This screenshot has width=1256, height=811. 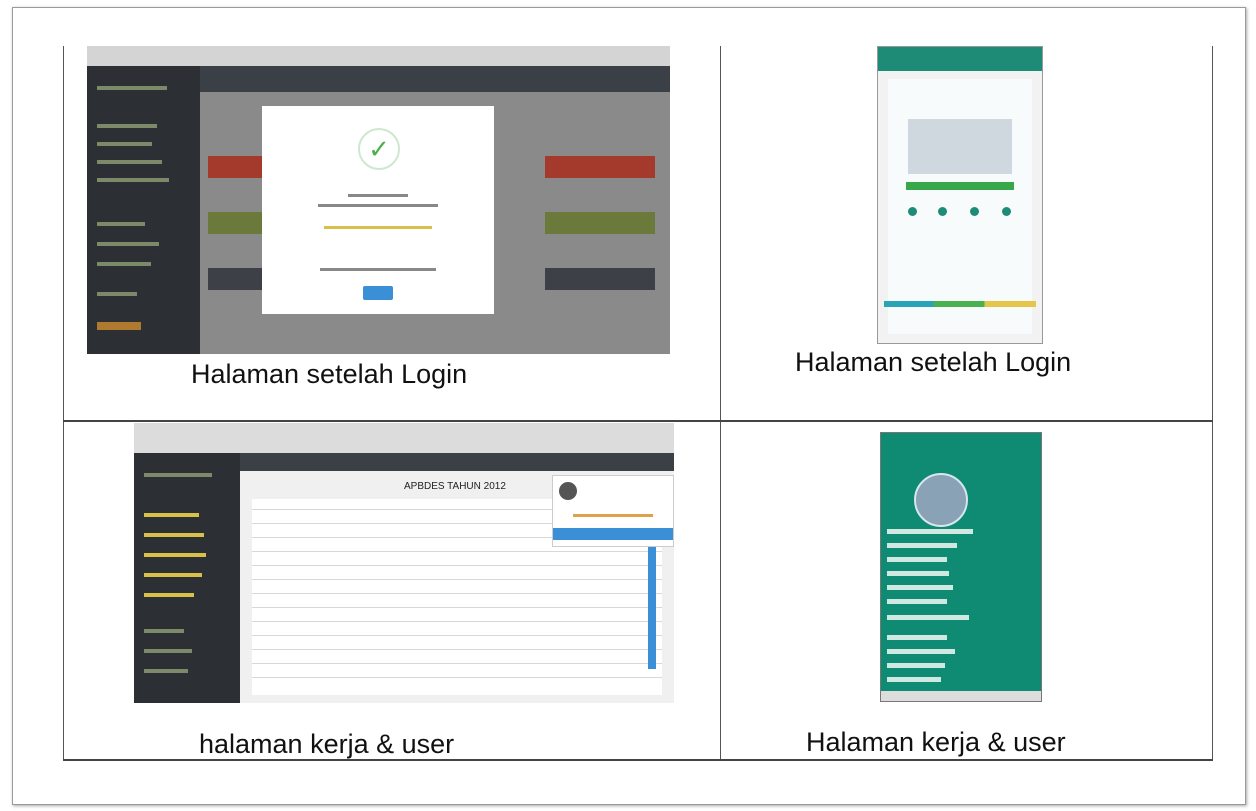 What do you see at coordinates (613, 534) in the screenshot?
I see `logout-button` at bounding box center [613, 534].